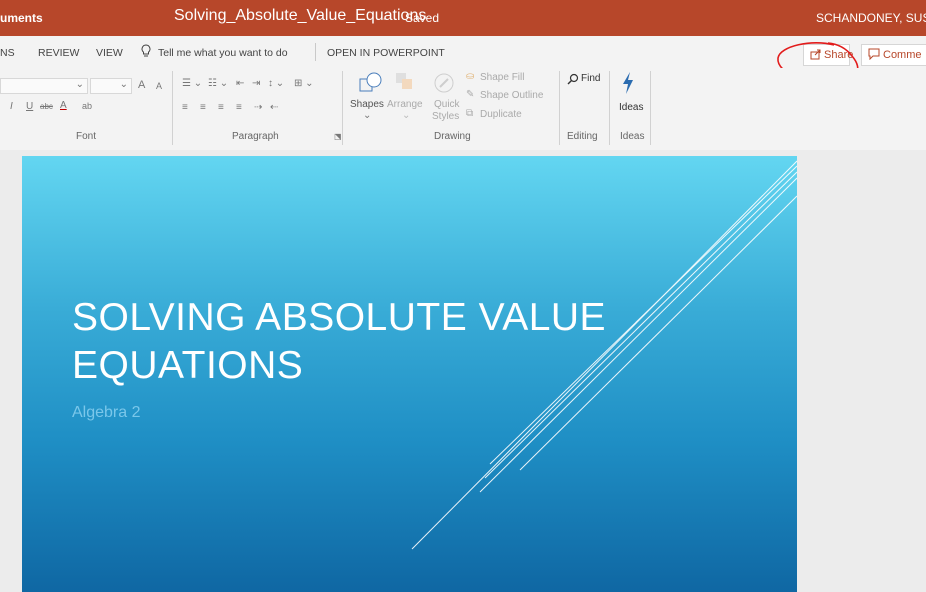 The width and height of the screenshot is (926, 592). Describe the element at coordinates (300, 16) in the screenshot. I see `document-title: Solving_Absolute_Value_Equations` at that location.